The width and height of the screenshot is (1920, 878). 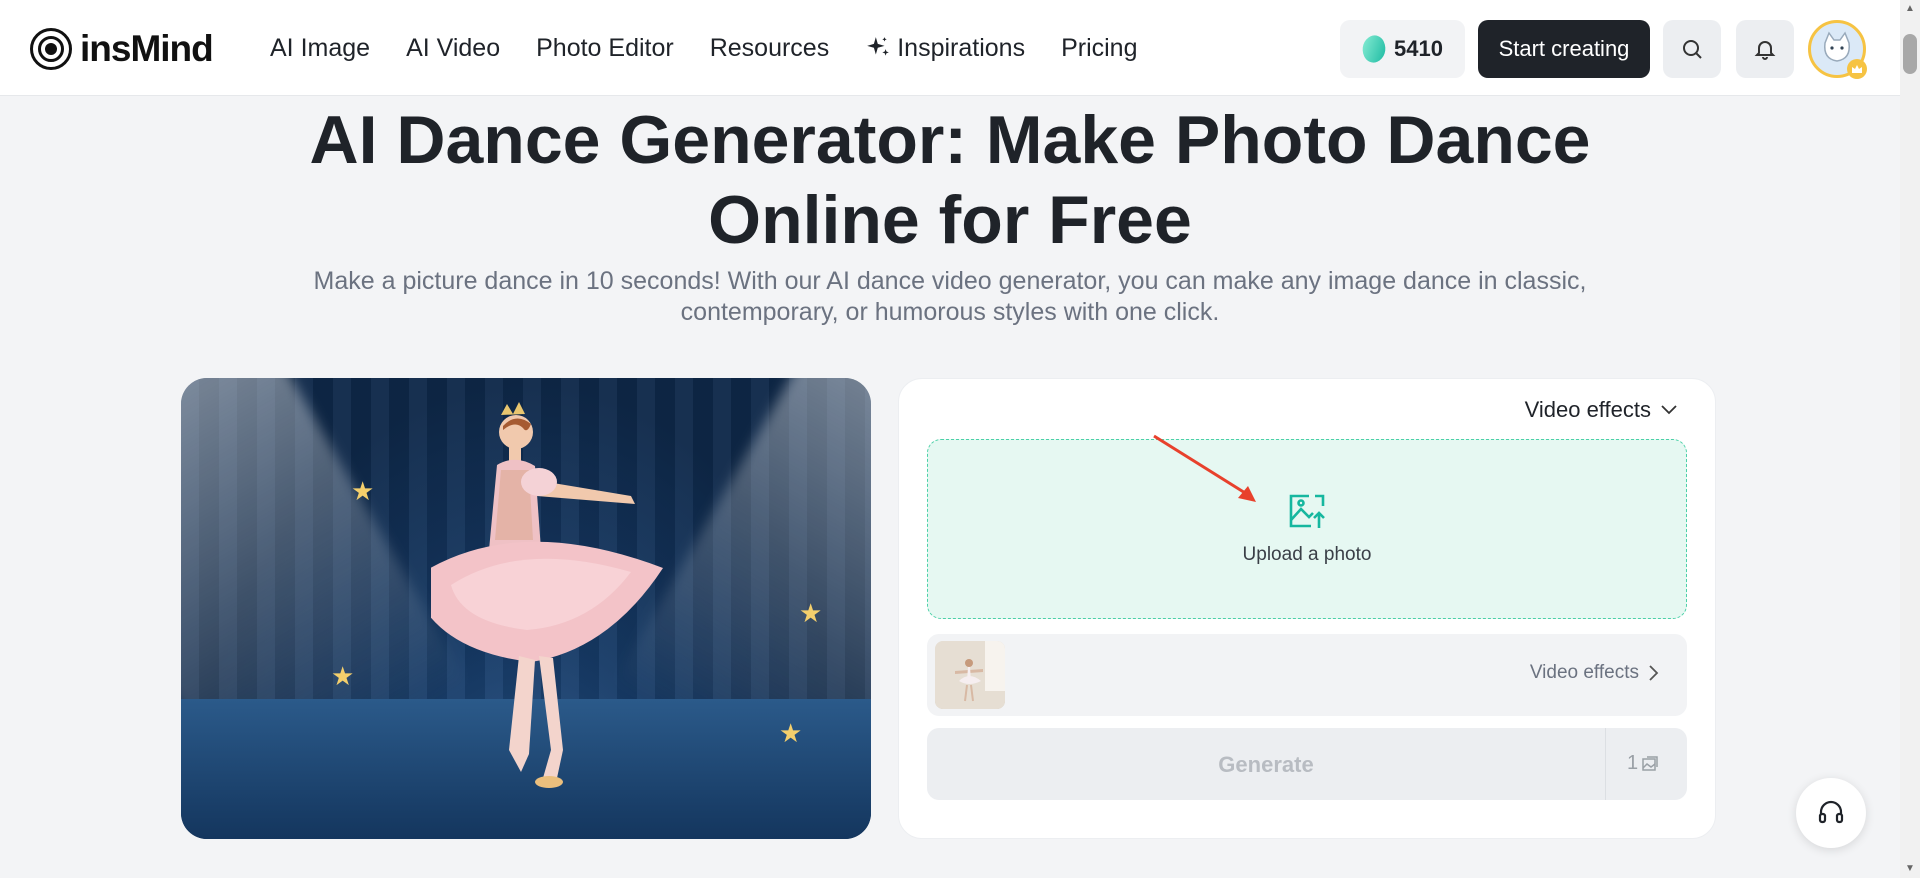 I want to click on headset-icon, so click(x=1831, y=812).